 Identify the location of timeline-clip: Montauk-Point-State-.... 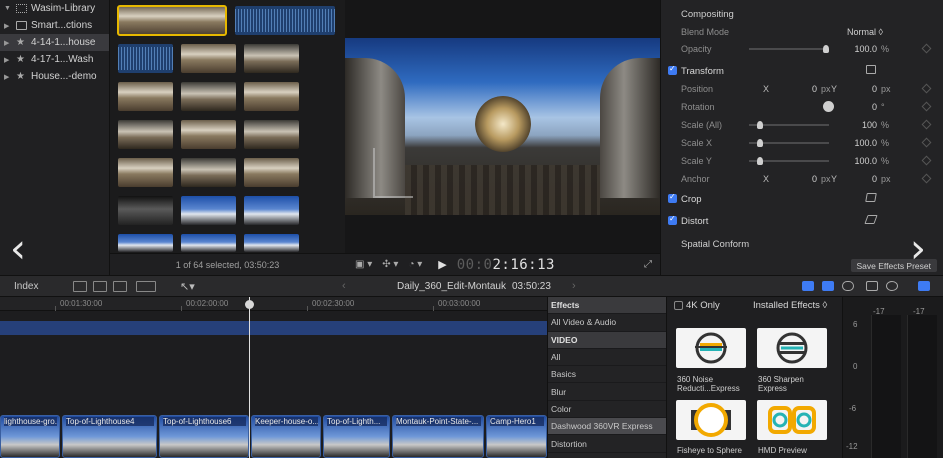
(438, 436).